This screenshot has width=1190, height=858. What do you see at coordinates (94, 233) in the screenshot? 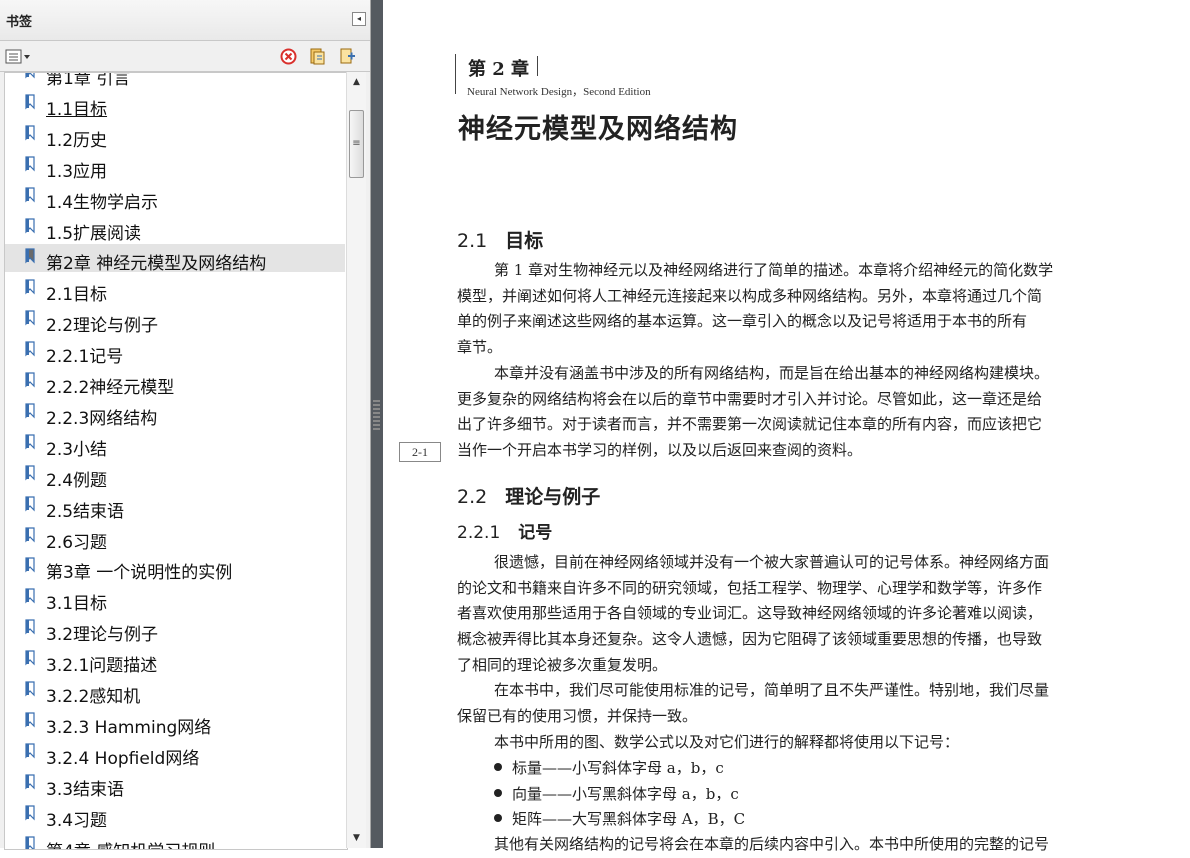
I see `bookmark-label: 1.5扩展阅读` at bounding box center [94, 233].